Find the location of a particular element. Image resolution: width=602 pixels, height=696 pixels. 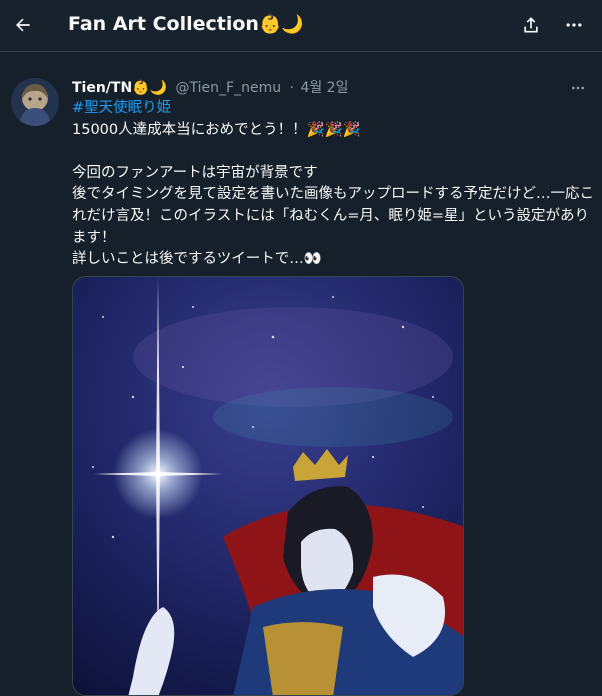

page-title-text: Fan Art Collection is located at coordinates (163, 24).